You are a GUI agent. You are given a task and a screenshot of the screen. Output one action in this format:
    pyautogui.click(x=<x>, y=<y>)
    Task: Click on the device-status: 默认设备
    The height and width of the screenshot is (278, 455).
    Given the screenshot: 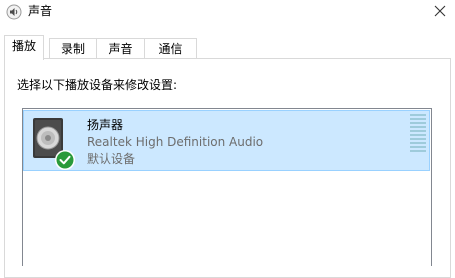 What is the action you would take?
    pyautogui.click(x=111, y=159)
    